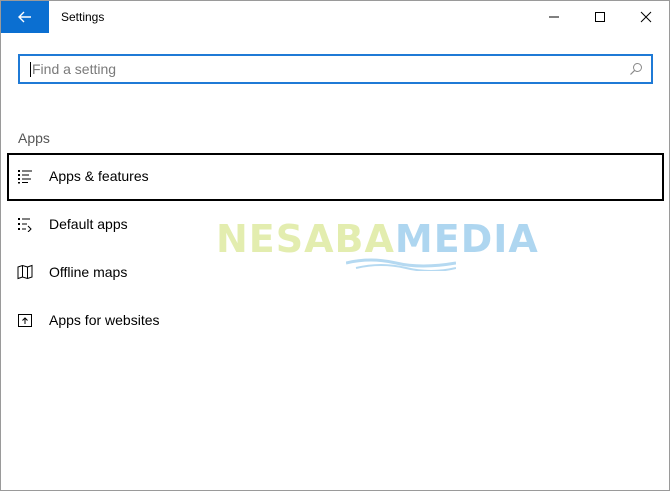 The width and height of the screenshot is (670, 491). What do you see at coordinates (636, 69) in the screenshot?
I see `search-icon` at bounding box center [636, 69].